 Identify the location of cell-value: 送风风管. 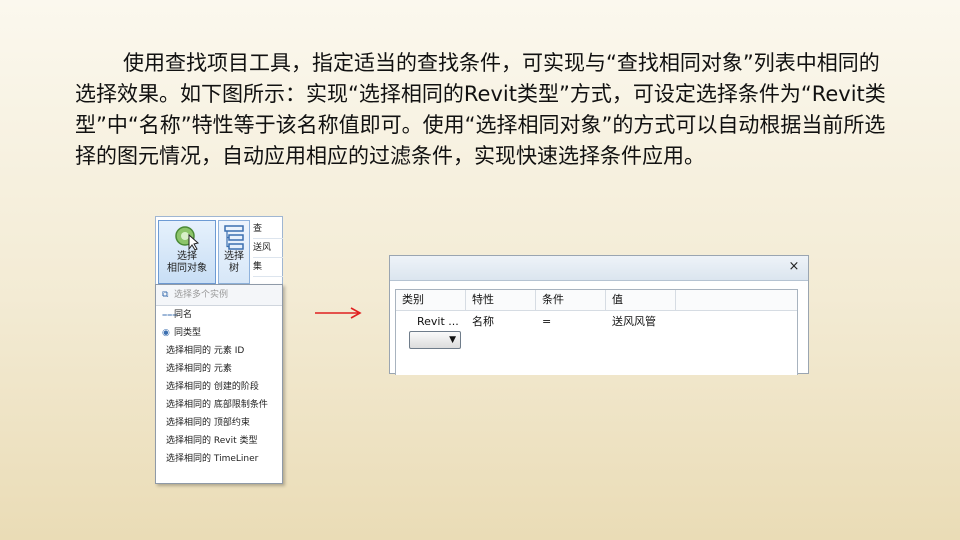
(652, 322).